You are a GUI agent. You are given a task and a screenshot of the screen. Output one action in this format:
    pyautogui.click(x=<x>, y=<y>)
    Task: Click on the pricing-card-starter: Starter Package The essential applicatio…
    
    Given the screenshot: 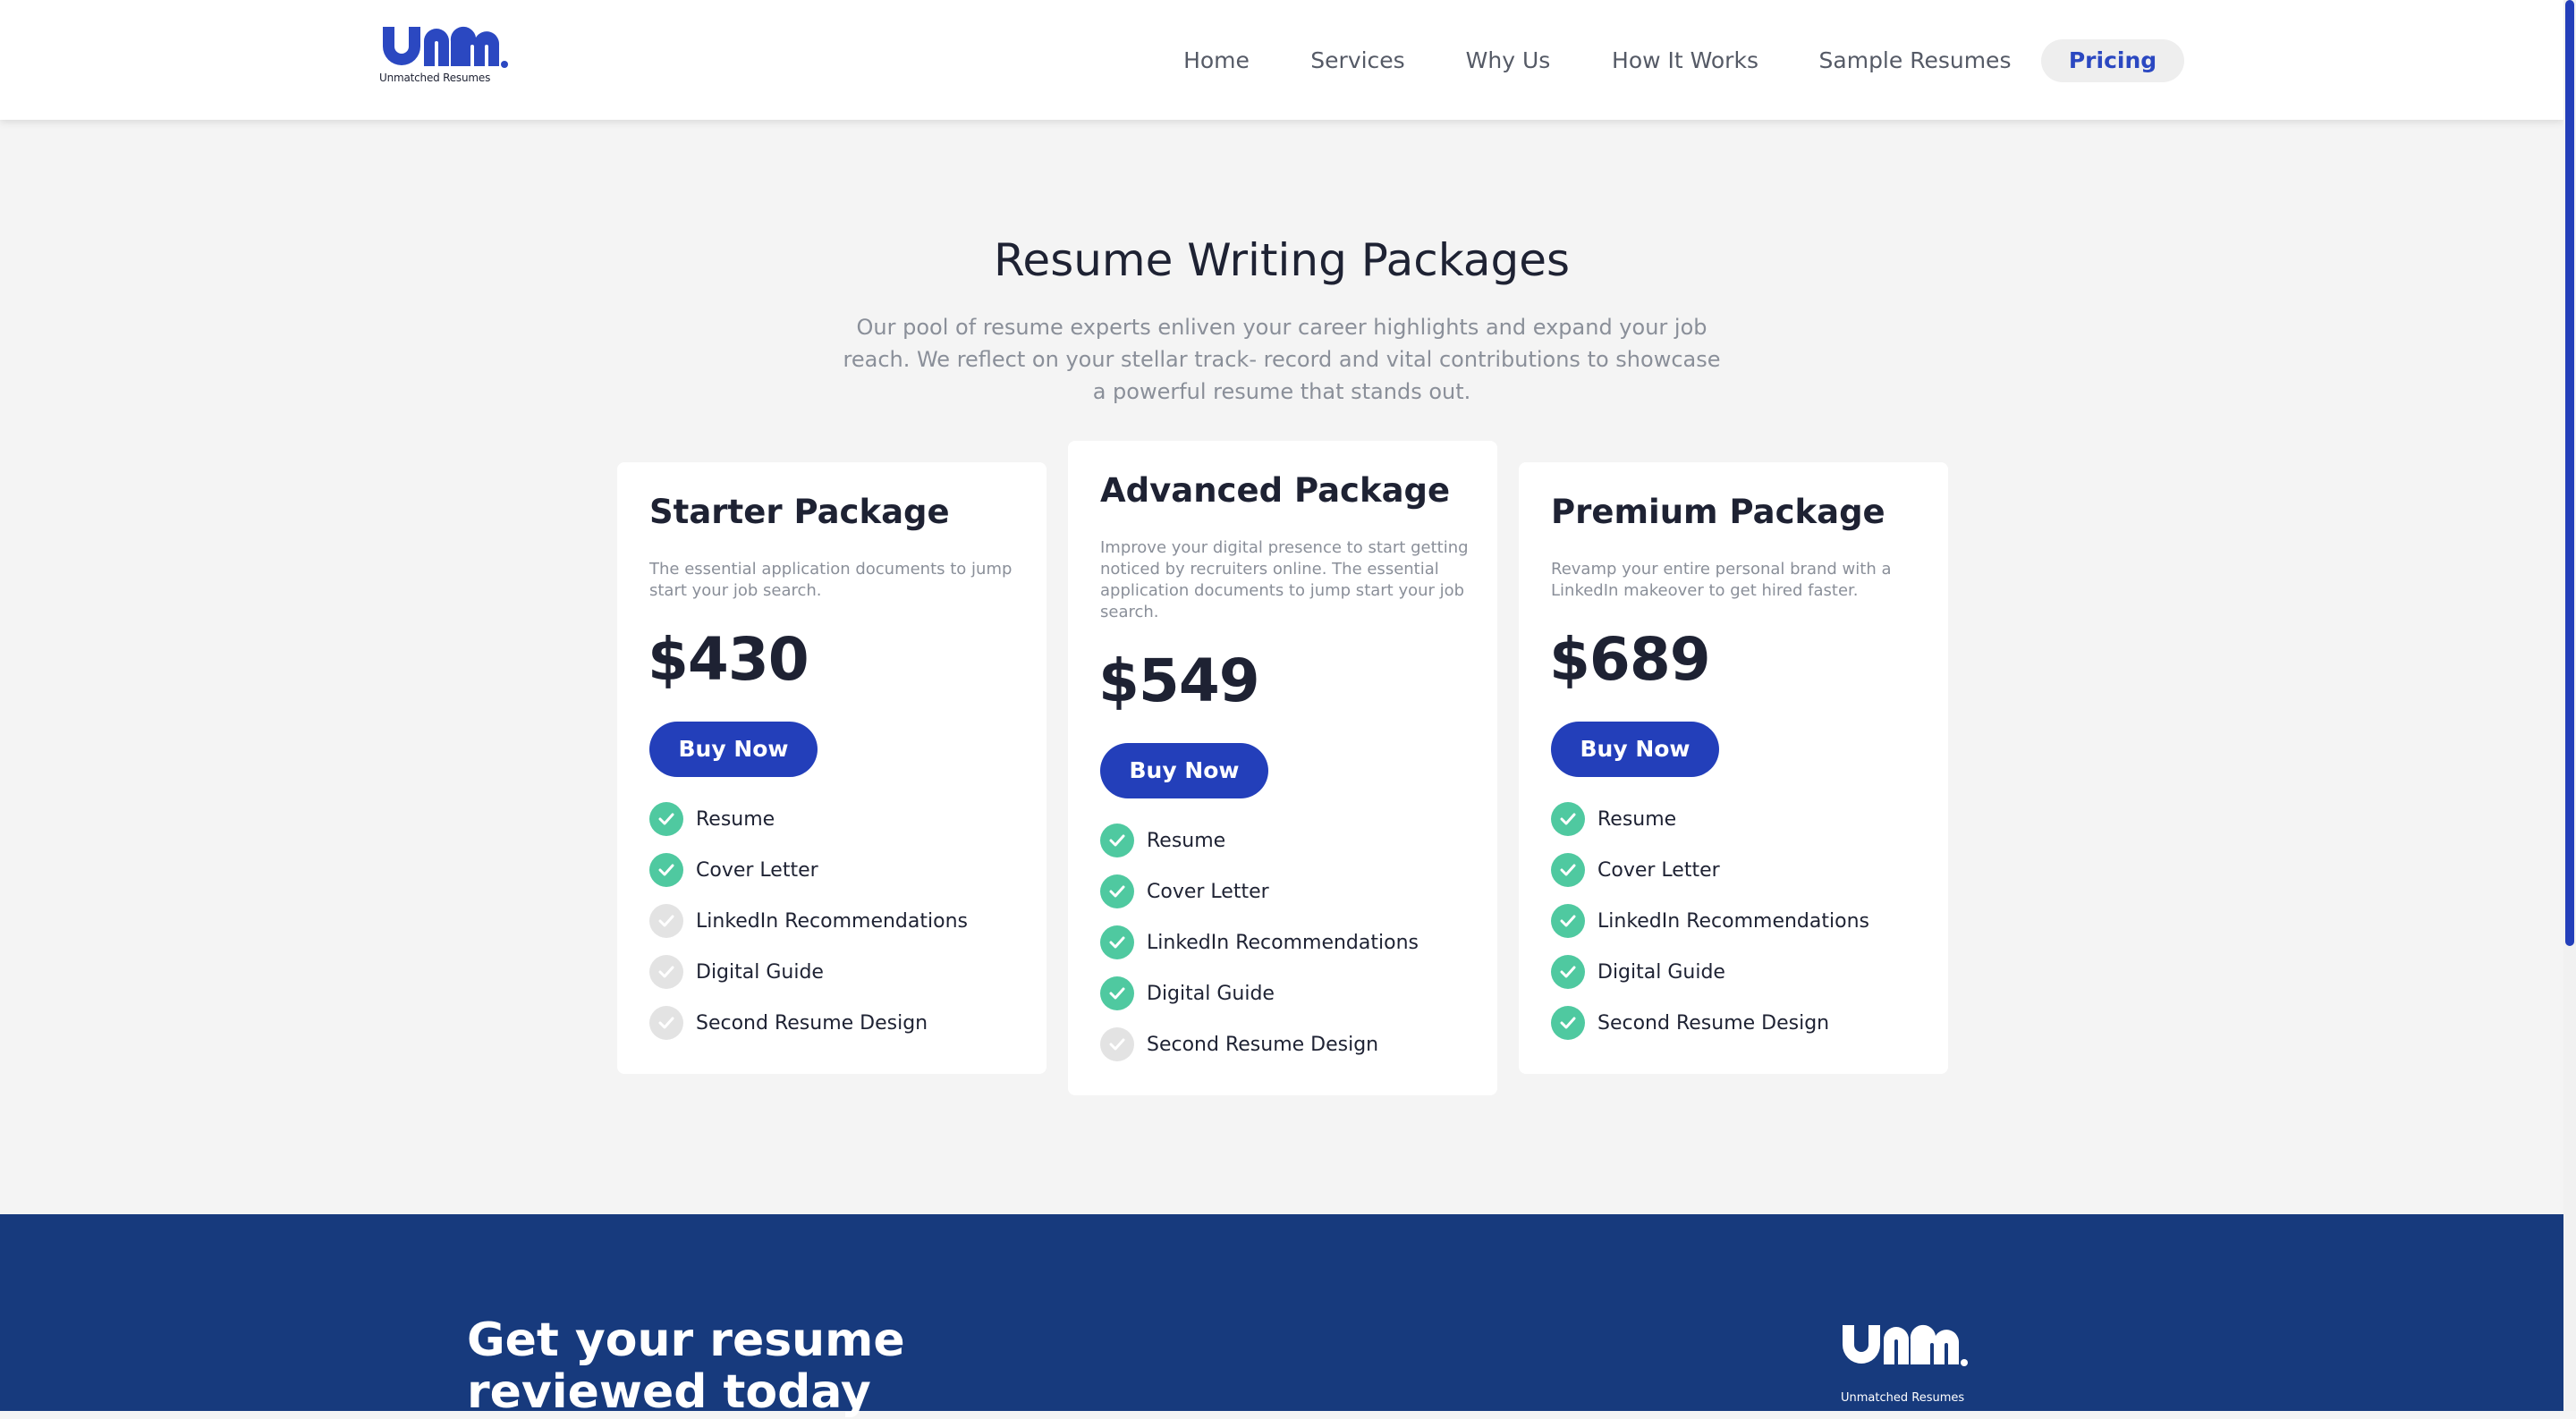 What is the action you would take?
    pyautogui.click(x=831, y=768)
    